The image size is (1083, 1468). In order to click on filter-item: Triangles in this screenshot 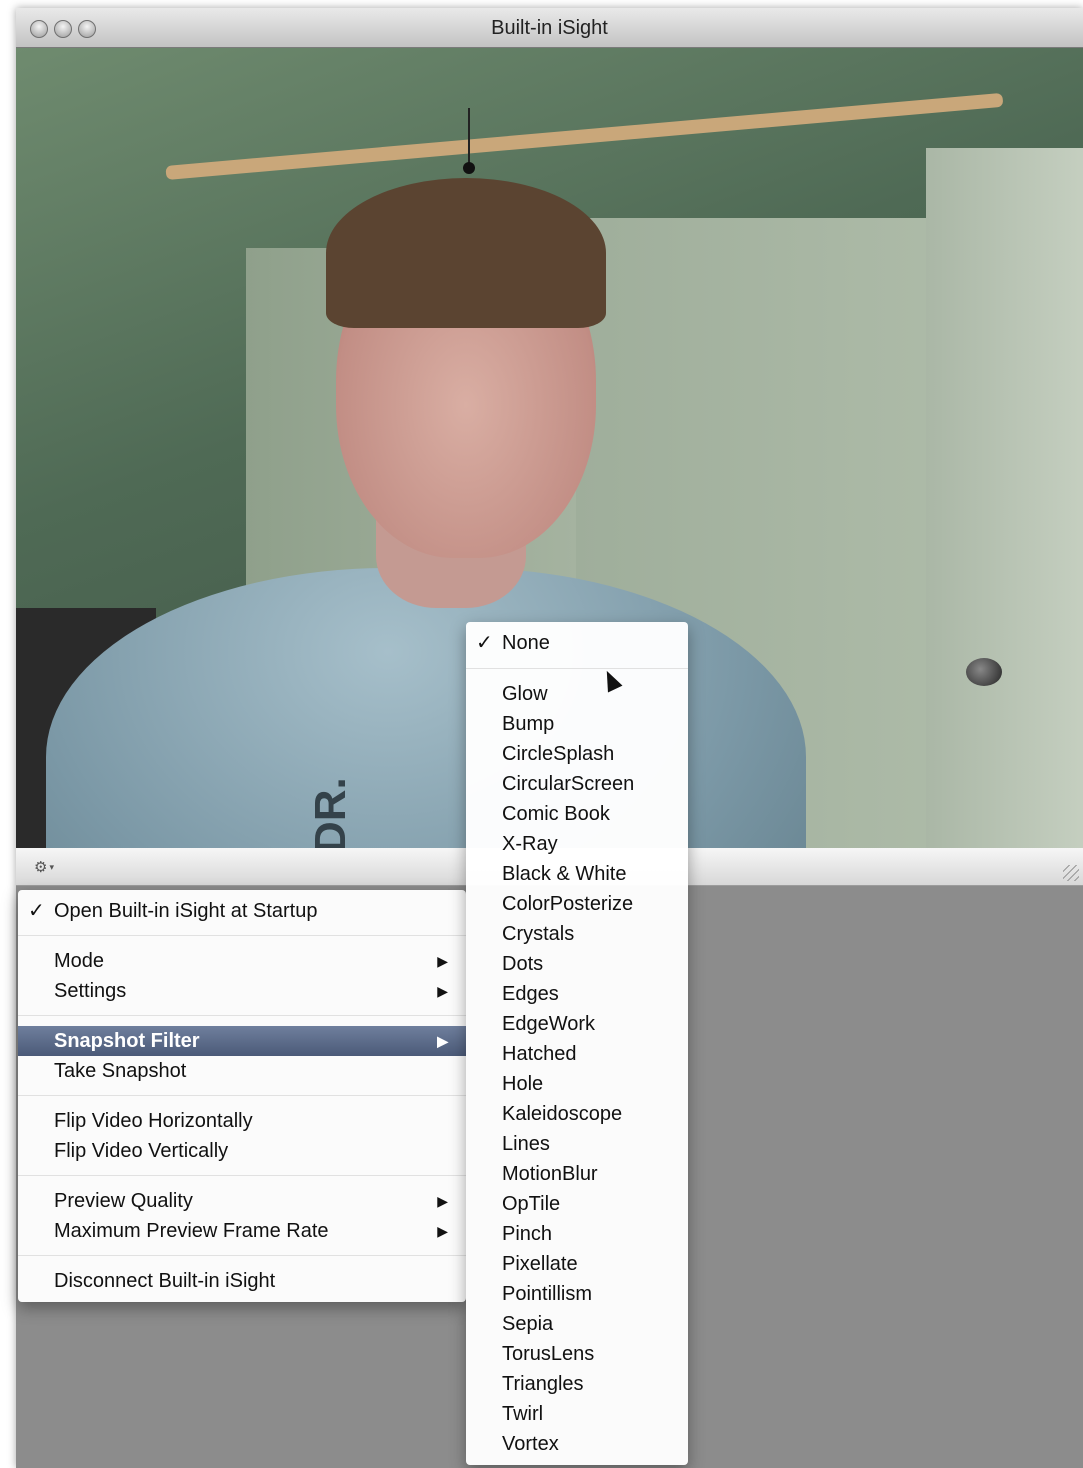, I will do `click(577, 1384)`.